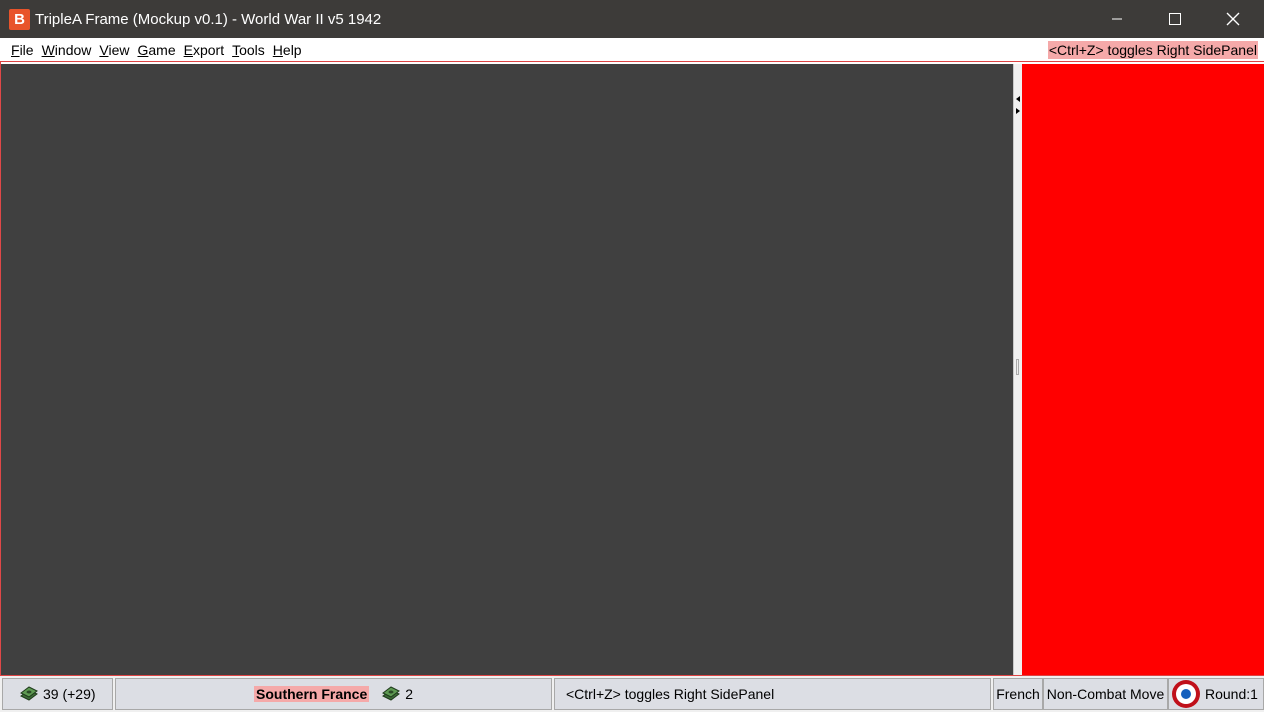  I want to click on maximize-button, so click(1175, 19).